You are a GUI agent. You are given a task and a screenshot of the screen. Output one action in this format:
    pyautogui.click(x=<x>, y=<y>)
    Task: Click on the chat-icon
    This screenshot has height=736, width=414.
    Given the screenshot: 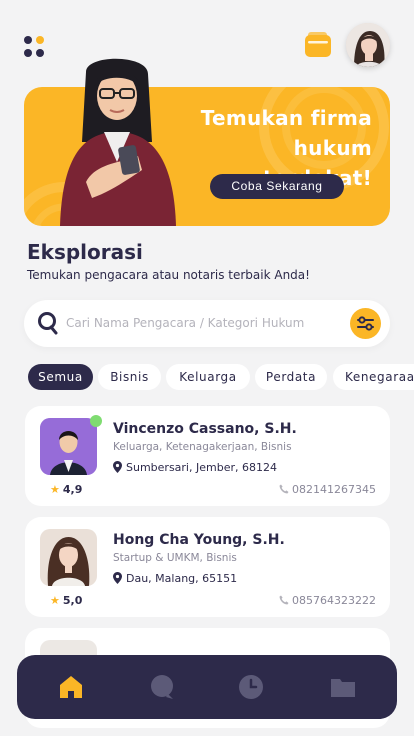 What is the action you would take?
    pyautogui.click(x=162, y=687)
    